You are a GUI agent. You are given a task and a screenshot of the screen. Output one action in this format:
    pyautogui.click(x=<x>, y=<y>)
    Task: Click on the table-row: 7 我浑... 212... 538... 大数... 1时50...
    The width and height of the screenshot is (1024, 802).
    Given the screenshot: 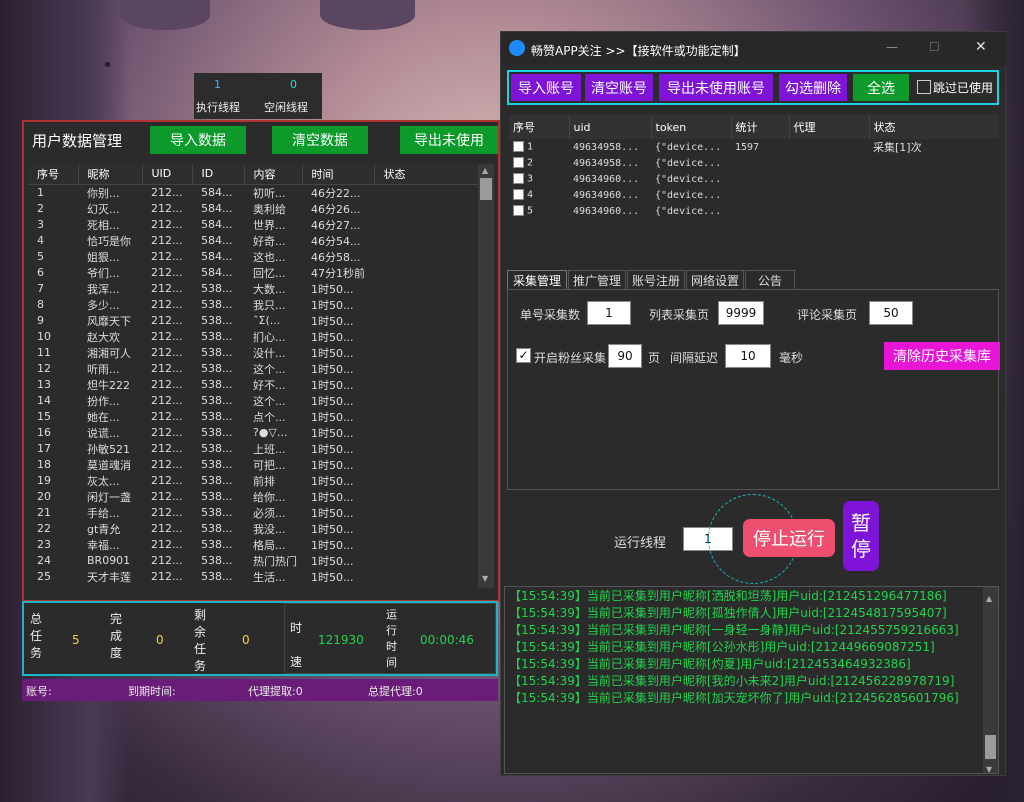 What is the action you would take?
    pyautogui.click(x=253, y=289)
    